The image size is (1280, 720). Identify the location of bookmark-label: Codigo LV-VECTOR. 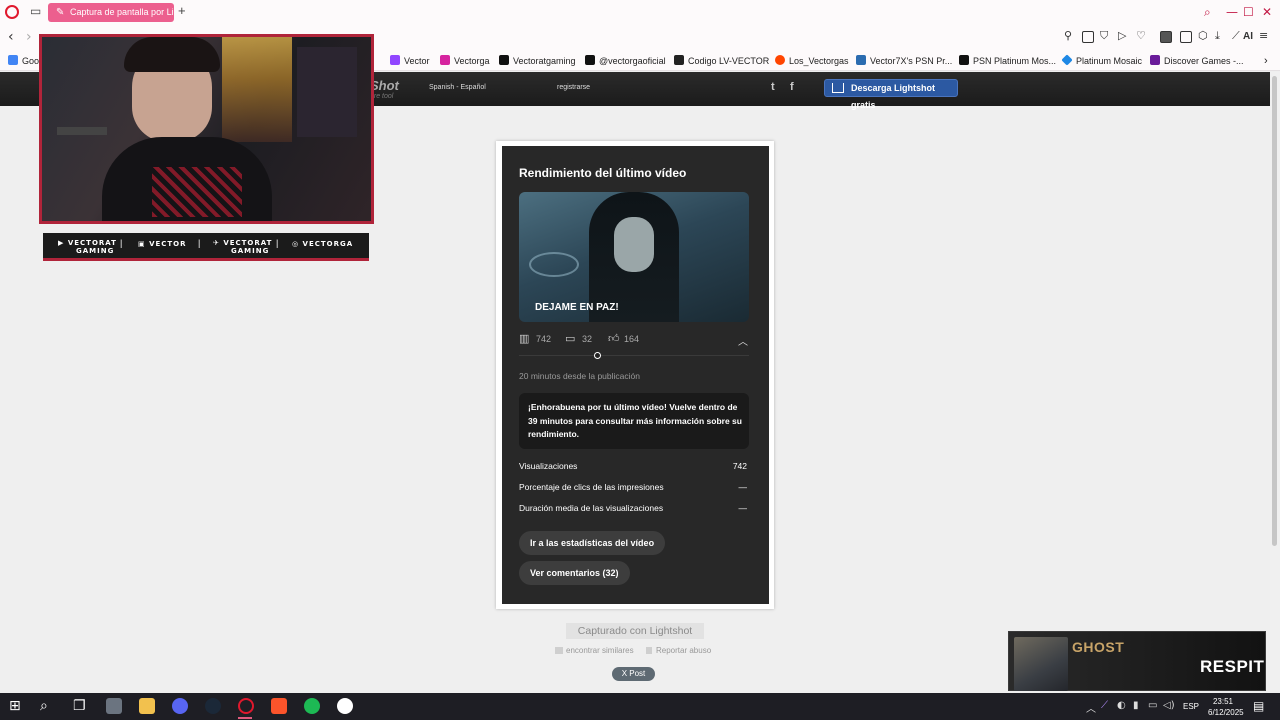
(729, 61).